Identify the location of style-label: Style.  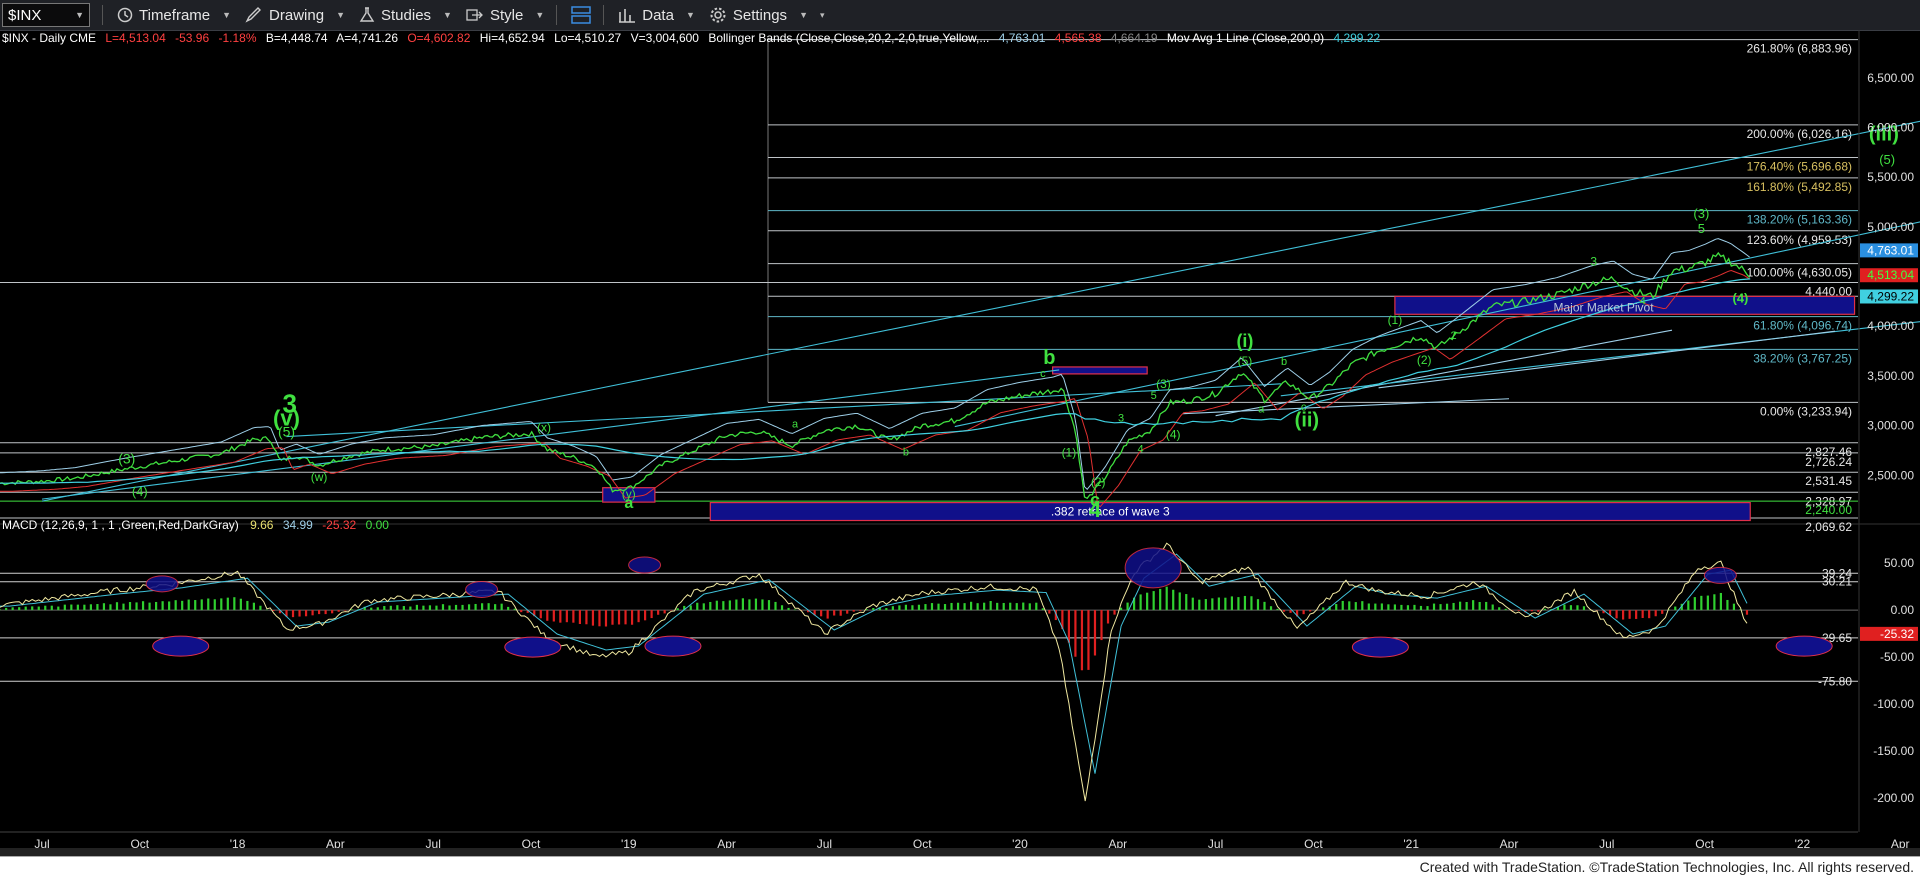
(506, 15).